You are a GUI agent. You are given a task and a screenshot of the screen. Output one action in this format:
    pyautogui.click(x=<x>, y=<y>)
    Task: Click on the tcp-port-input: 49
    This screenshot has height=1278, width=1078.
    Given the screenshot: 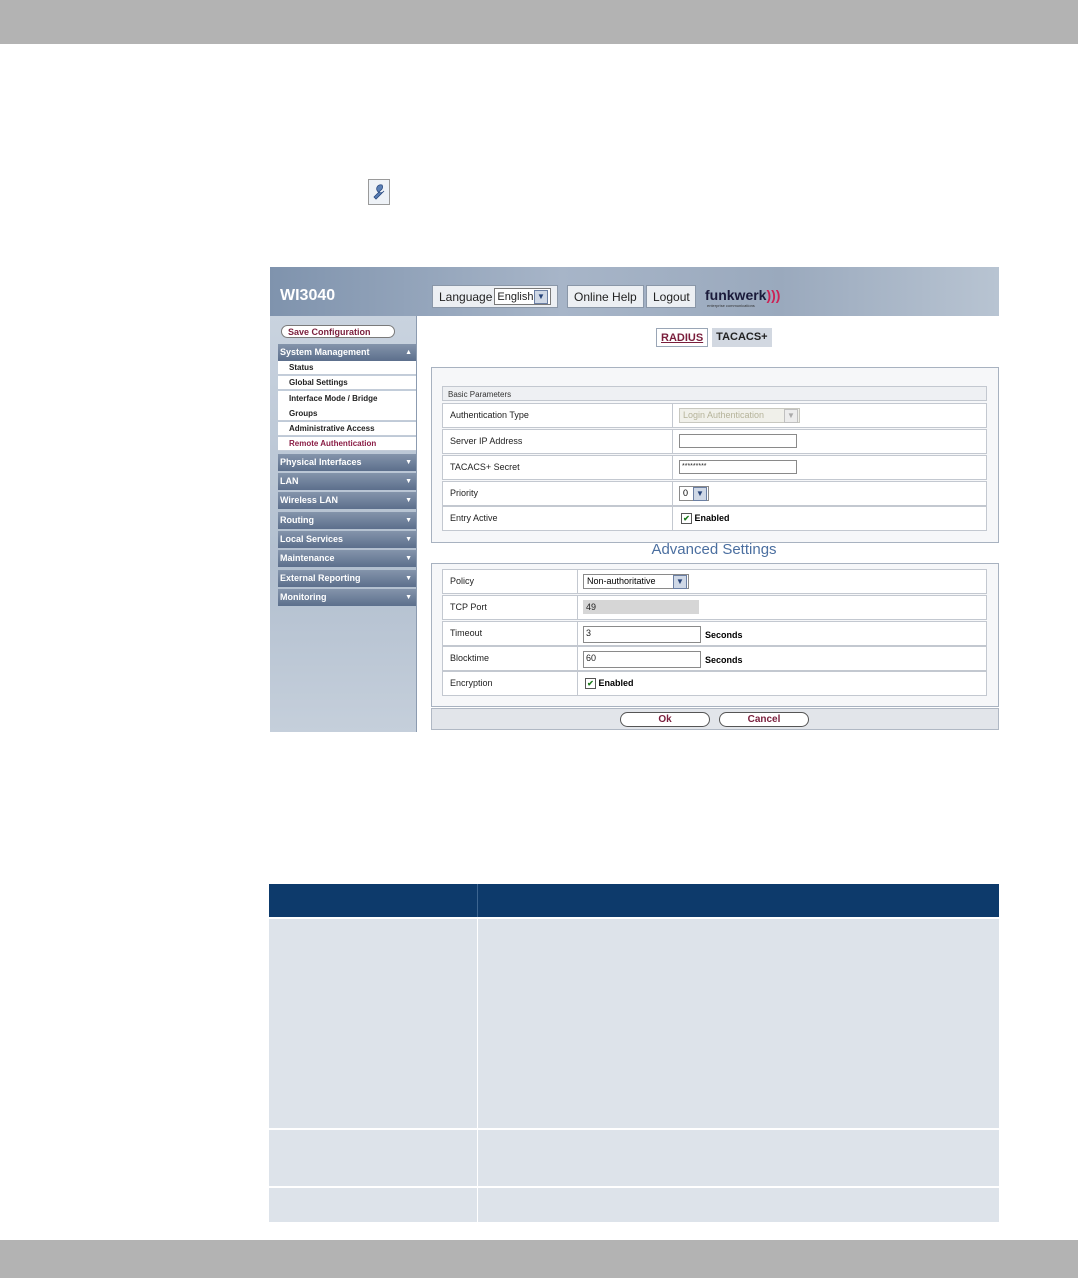 What is the action you would take?
    pyautogui.click(x=641, y=607)
    